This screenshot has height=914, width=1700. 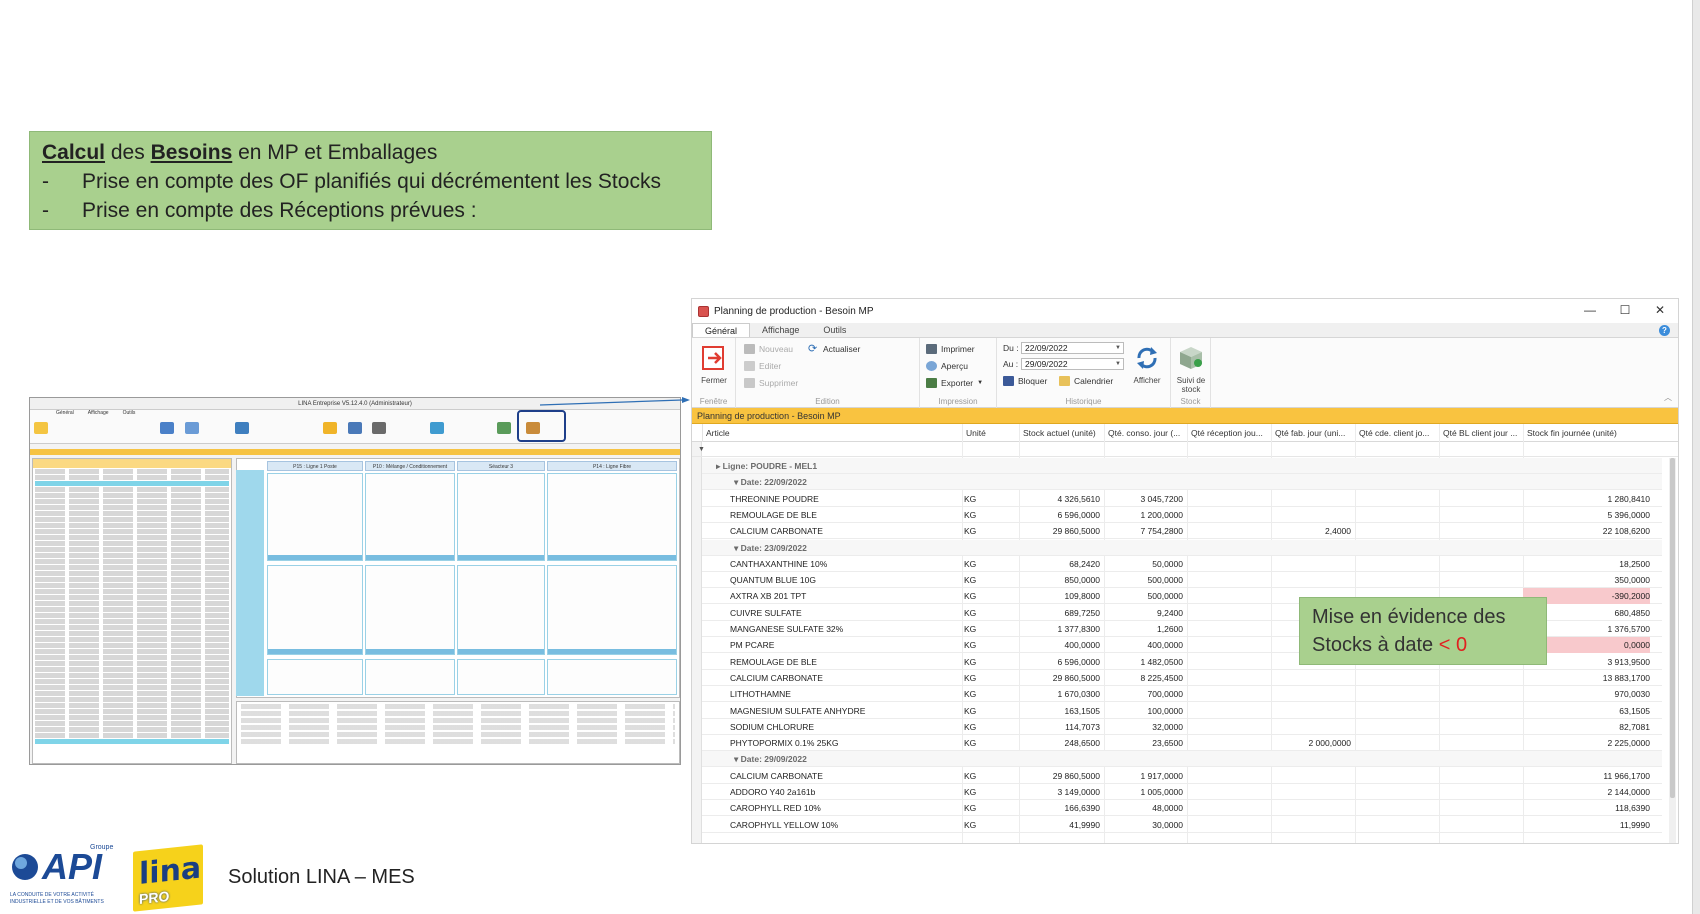 I want to click on mini-link-icon, so click(x=437, y=428).